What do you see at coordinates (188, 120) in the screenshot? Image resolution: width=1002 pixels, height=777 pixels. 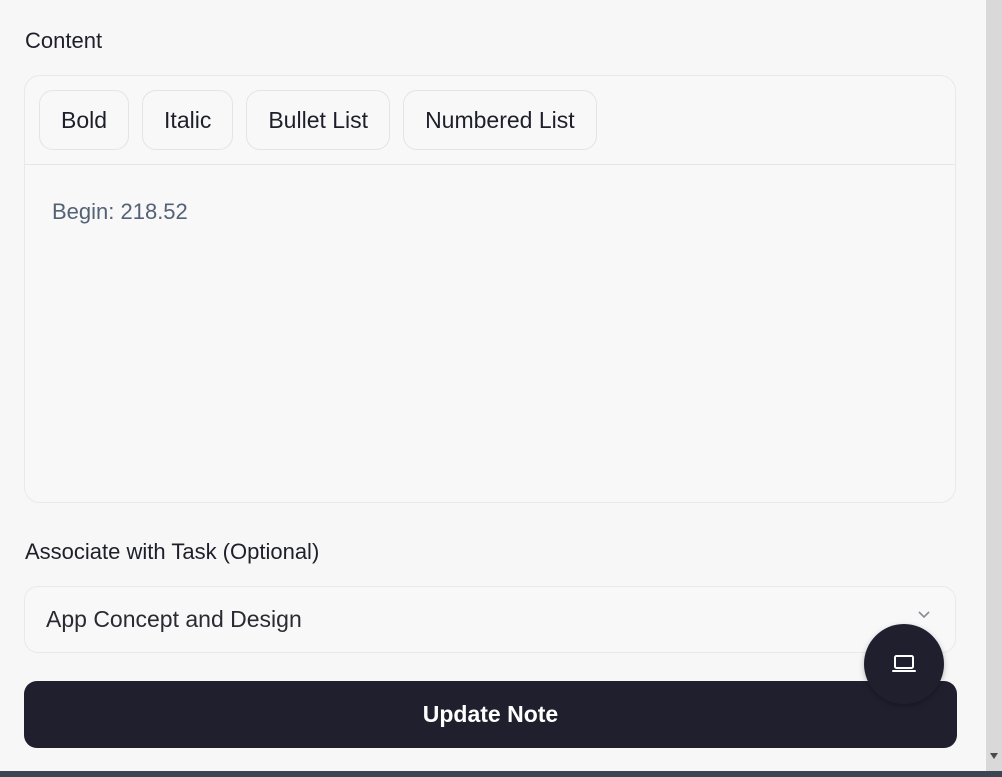 I see `italic-button: Italic` at bounding box center [188, 120].